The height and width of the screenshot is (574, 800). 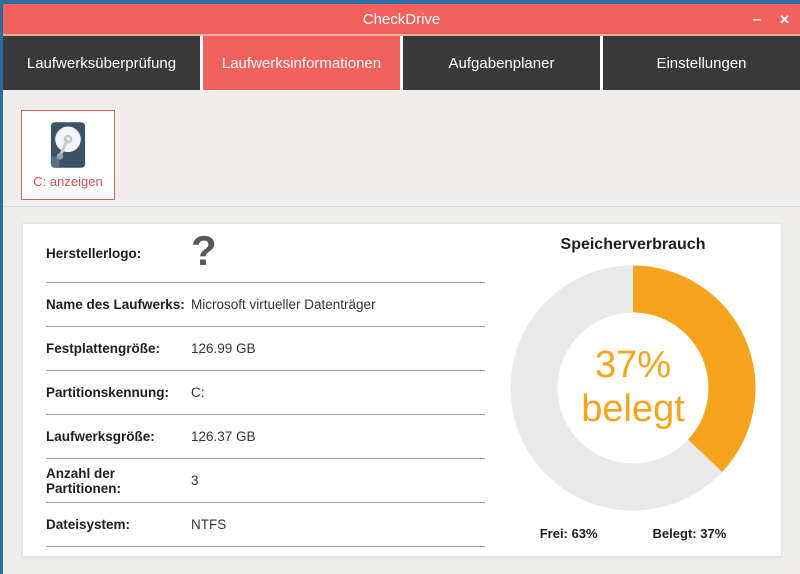 I want to click on row-label: Dateisystem:, so click(x=88, y=524).